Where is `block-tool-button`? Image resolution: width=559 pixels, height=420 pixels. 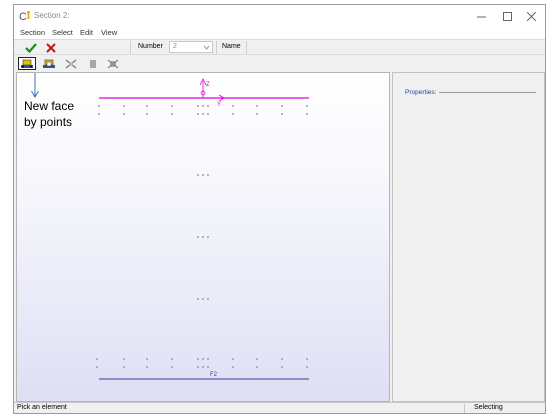 block-tool-button is located at coordinates (93, 63).